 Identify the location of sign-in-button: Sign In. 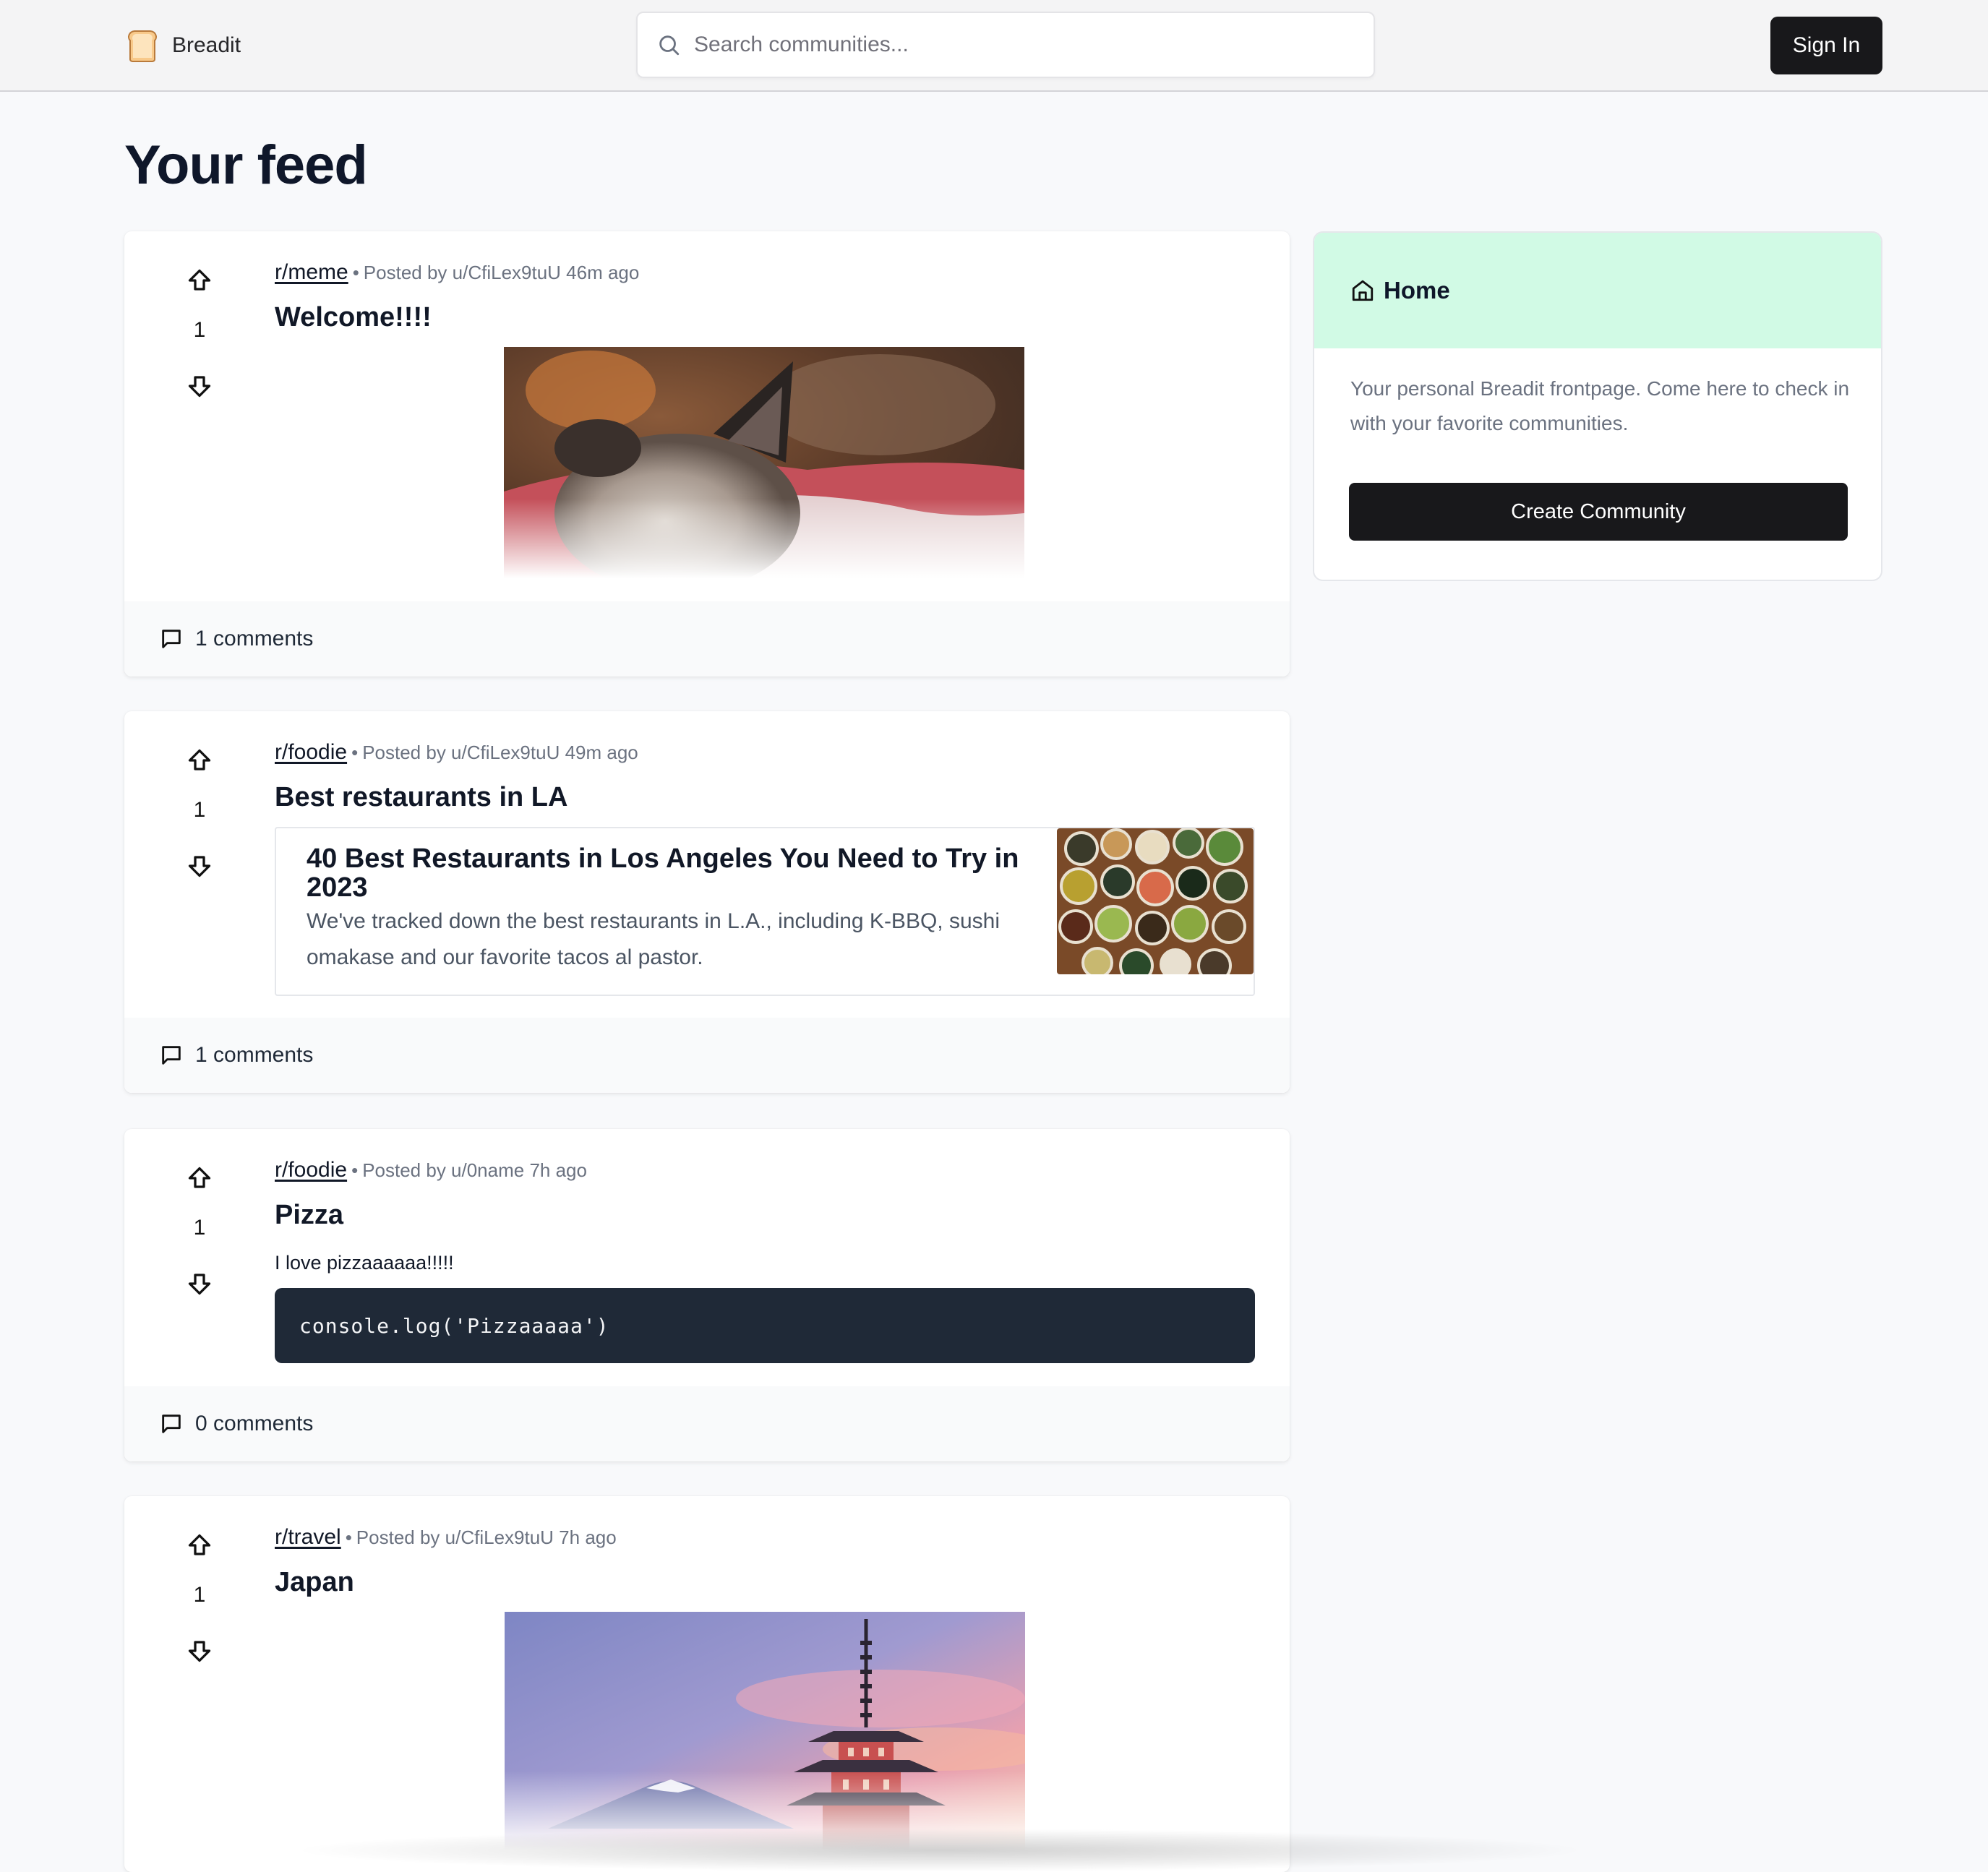
(1826, 45).